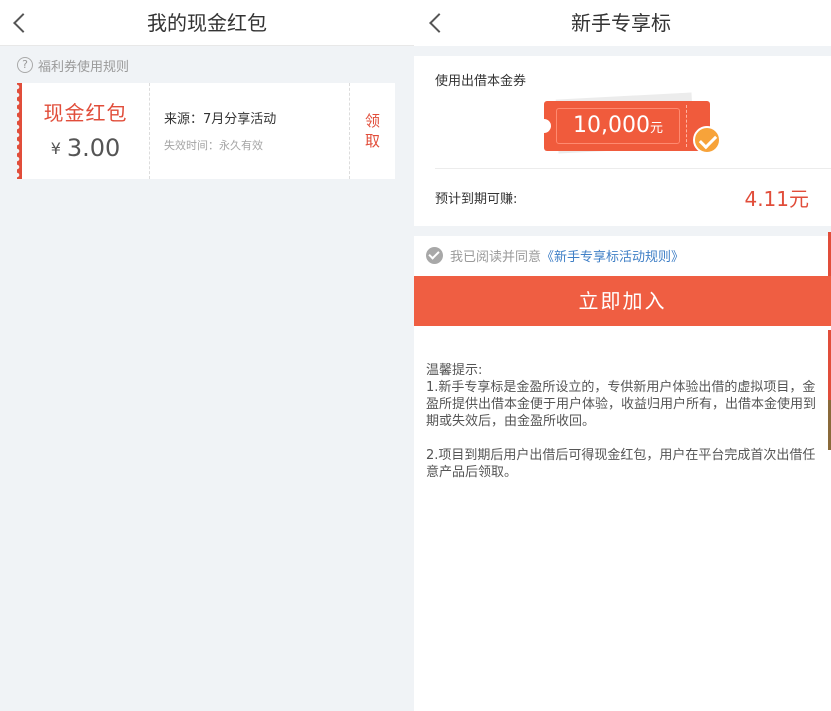  I want to click on coupon-value-section: 现金红包 ¥3.00, so click(86, 131).